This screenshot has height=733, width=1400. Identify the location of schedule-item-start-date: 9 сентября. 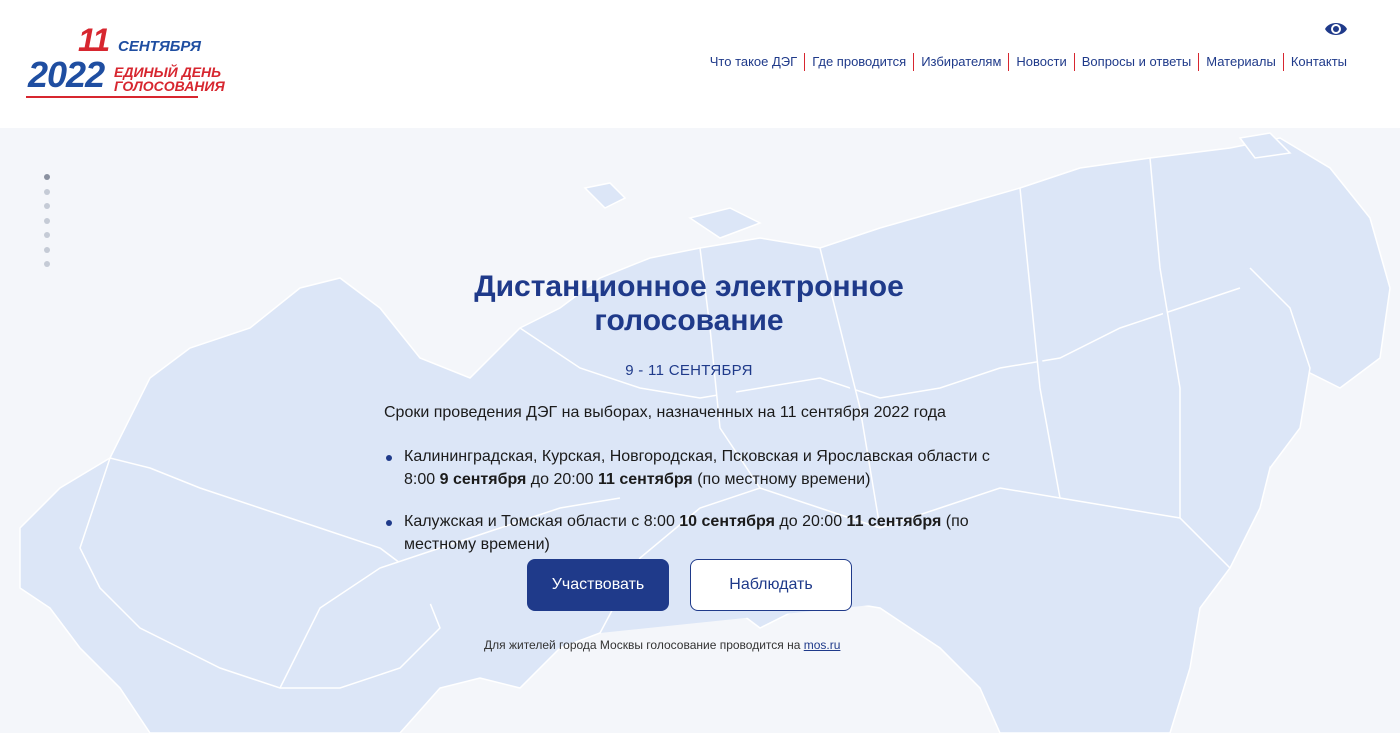
(483, 479).